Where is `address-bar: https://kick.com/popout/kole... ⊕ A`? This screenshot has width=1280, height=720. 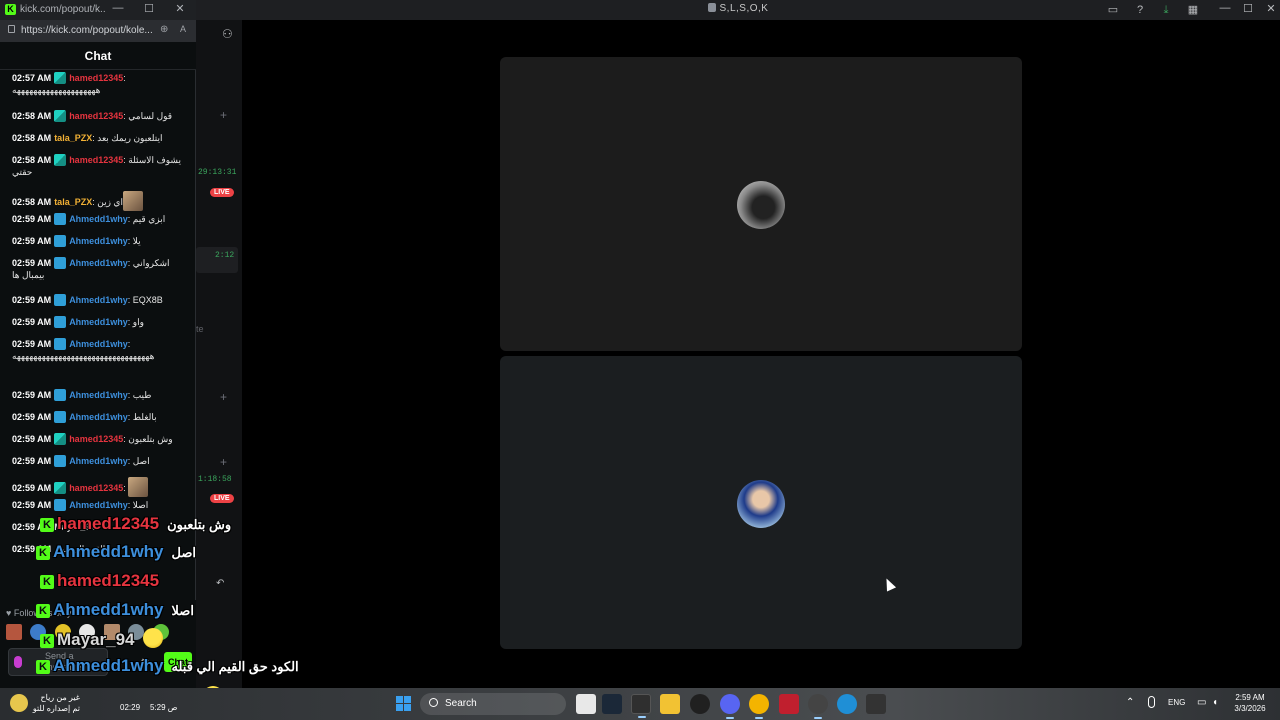
address-bar: https://kick.com/popout/kole... ⊕ A is located at coordinates (98, 31).